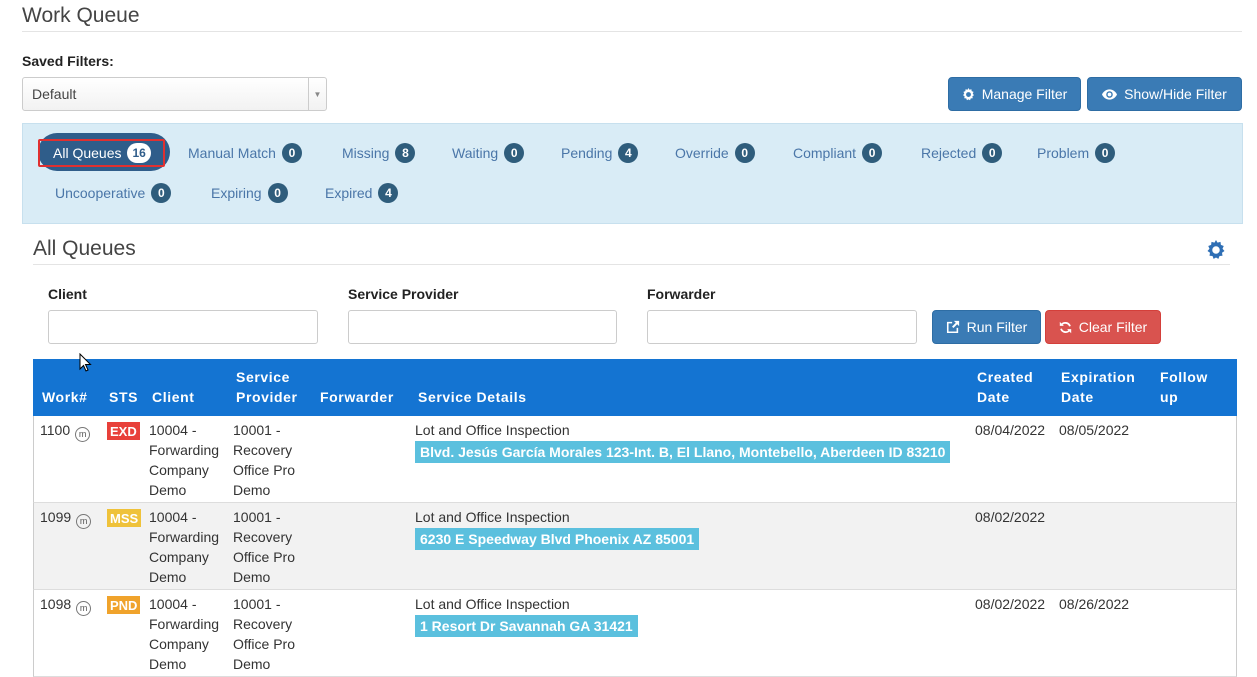 This screenshot has height=677, width=1257. I want to click on service-address-link: 1 Resort Dr Savannah GA 31421, so click(526, 626).